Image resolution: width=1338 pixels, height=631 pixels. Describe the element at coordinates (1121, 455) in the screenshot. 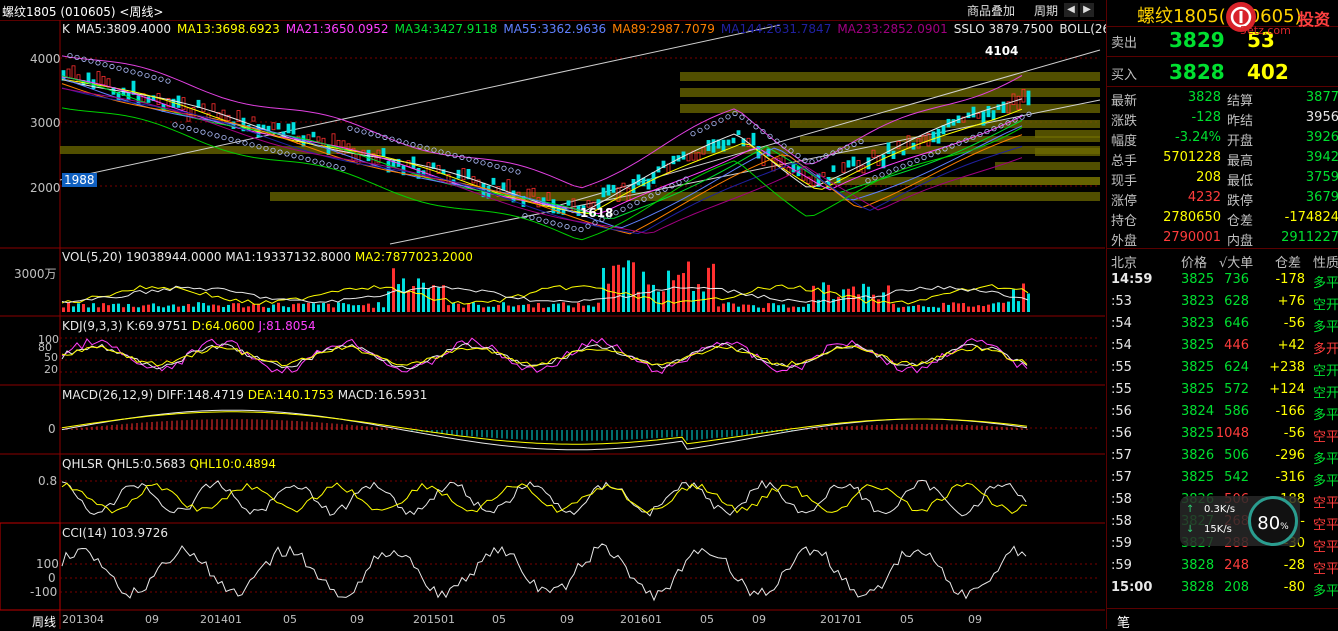

I see `tick-time: :57` at that location.